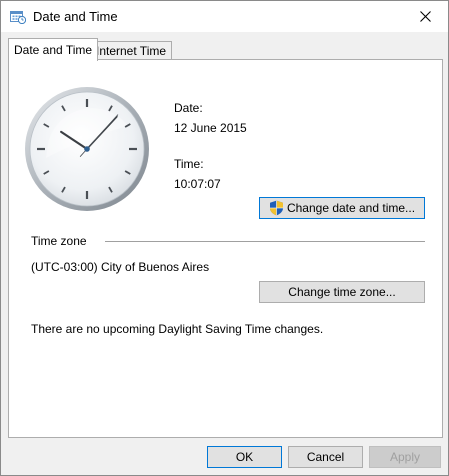 This screenshot has width=449, height=476. I want to click on tab-date-and-time: Date and Time, so click(53, 49).